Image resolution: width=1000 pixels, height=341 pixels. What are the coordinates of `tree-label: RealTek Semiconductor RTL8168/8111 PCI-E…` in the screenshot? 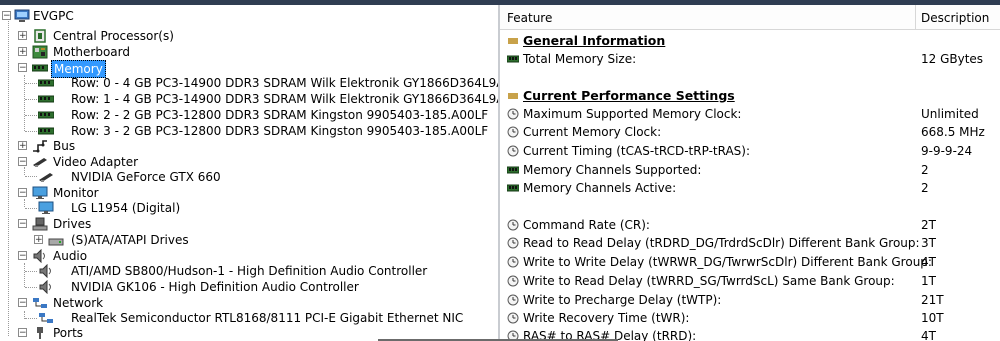 It's located at (267, 318).